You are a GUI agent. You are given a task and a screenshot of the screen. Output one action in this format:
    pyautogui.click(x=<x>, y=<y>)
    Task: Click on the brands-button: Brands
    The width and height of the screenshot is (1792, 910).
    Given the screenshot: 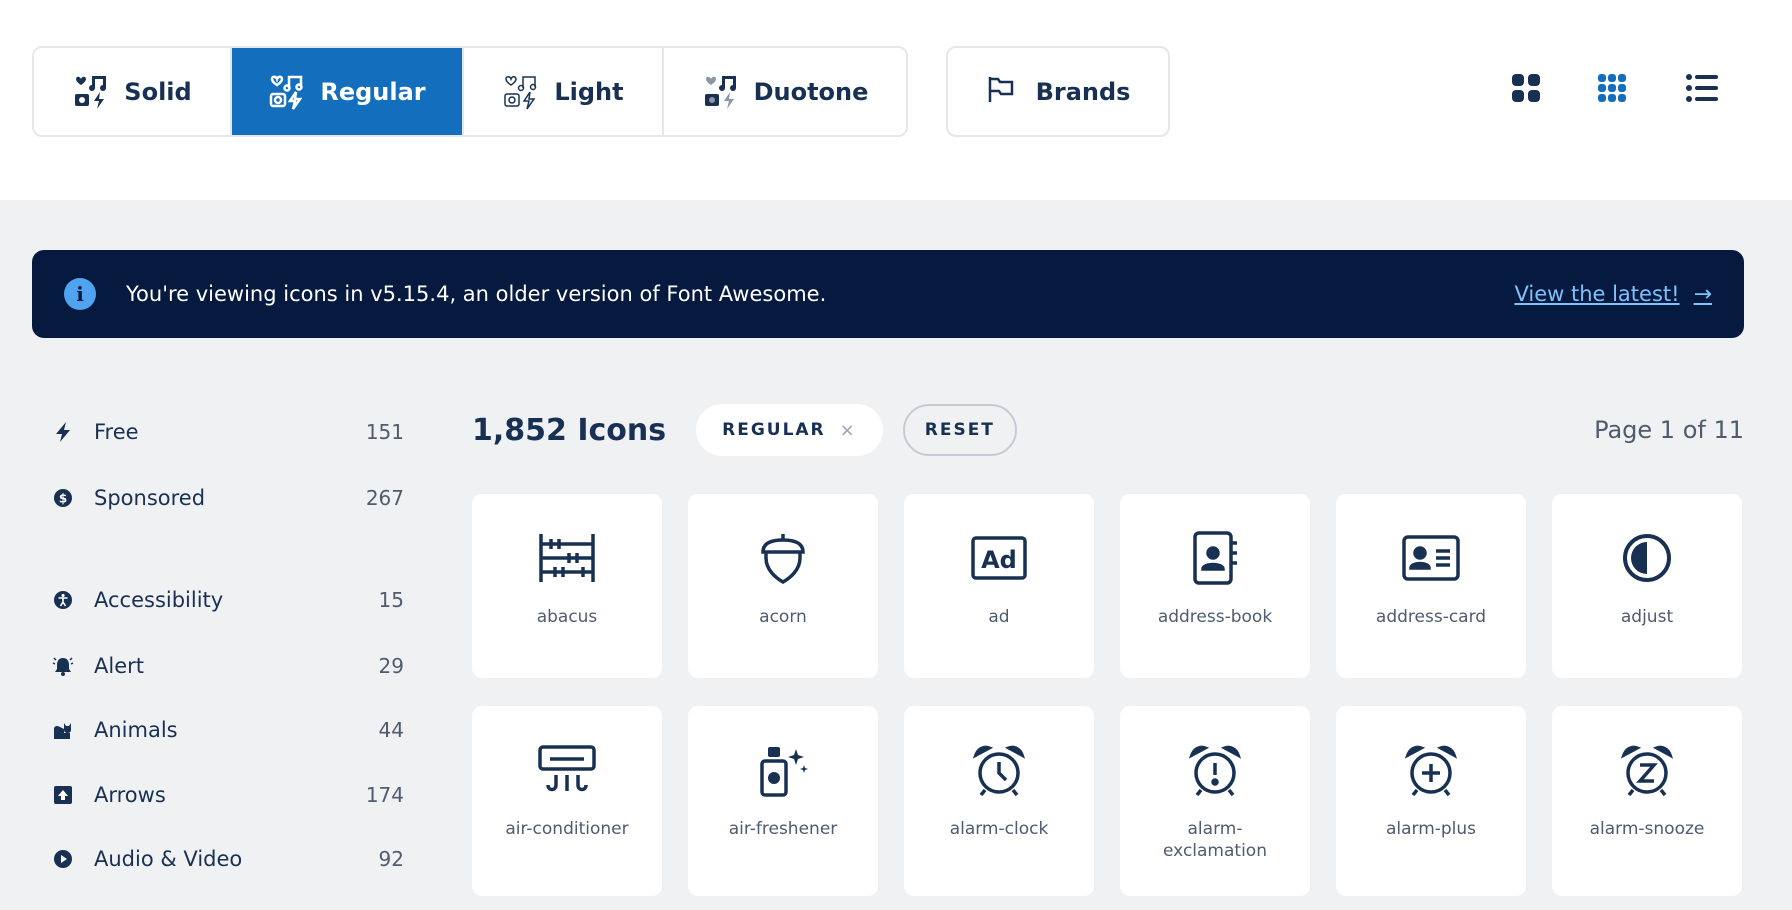 What is the action you would take?
    pyautogui.click(x=1058, y=91)
    